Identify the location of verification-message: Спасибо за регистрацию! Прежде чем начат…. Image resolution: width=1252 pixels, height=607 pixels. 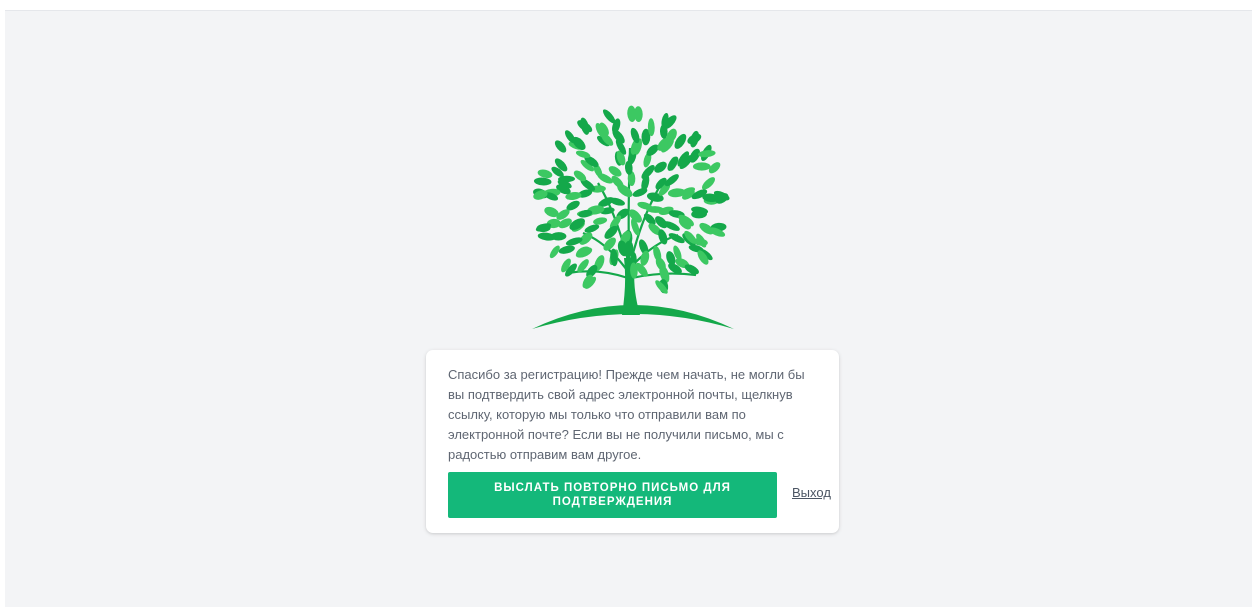
(626, 414).